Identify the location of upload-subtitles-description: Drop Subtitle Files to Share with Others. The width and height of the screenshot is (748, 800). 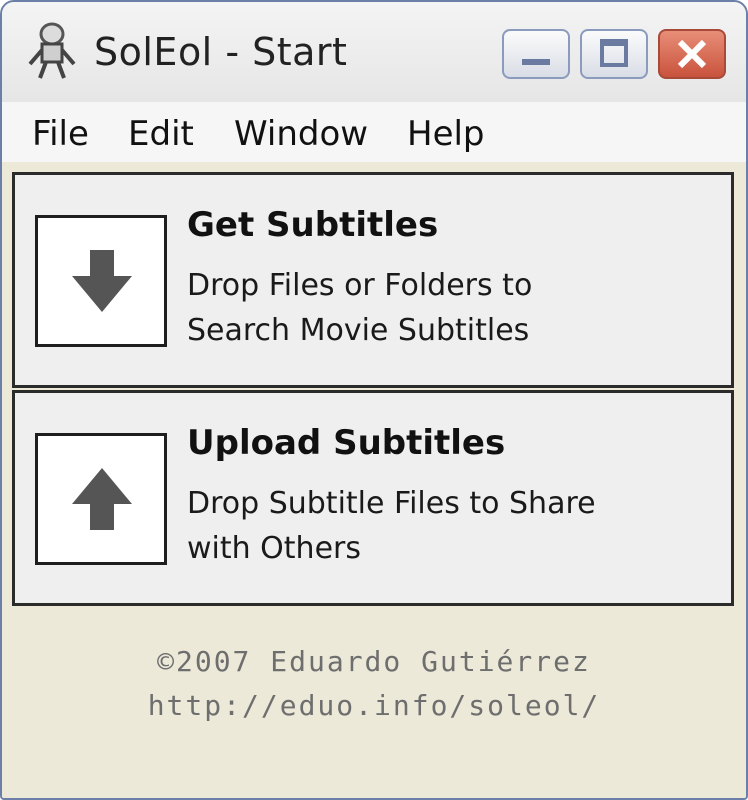
(447, 526).